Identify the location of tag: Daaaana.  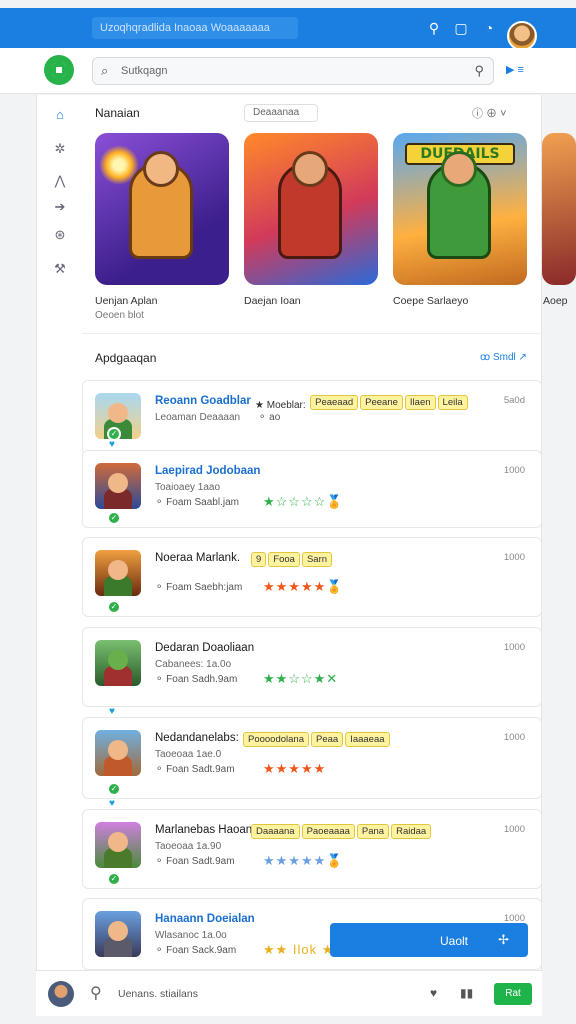
(275, 831).